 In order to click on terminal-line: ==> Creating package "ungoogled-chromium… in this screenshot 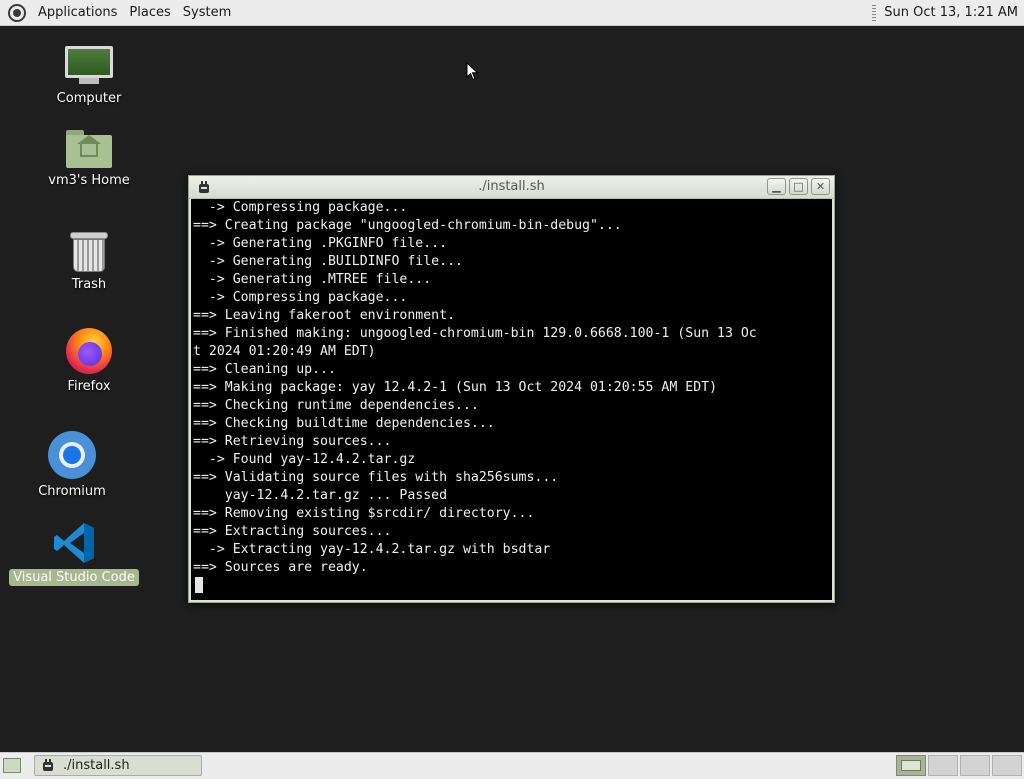, I will do `click(407, 225)`.